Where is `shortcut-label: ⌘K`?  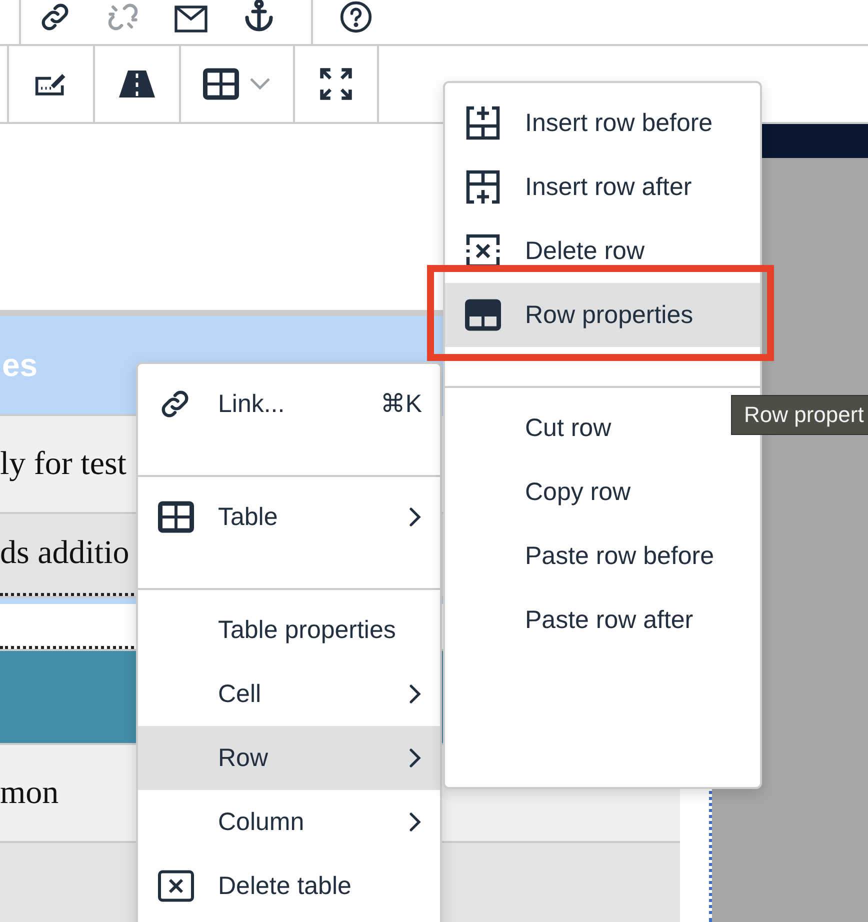 shortcut-label: ⌘K is located at coordinates (401, 404).